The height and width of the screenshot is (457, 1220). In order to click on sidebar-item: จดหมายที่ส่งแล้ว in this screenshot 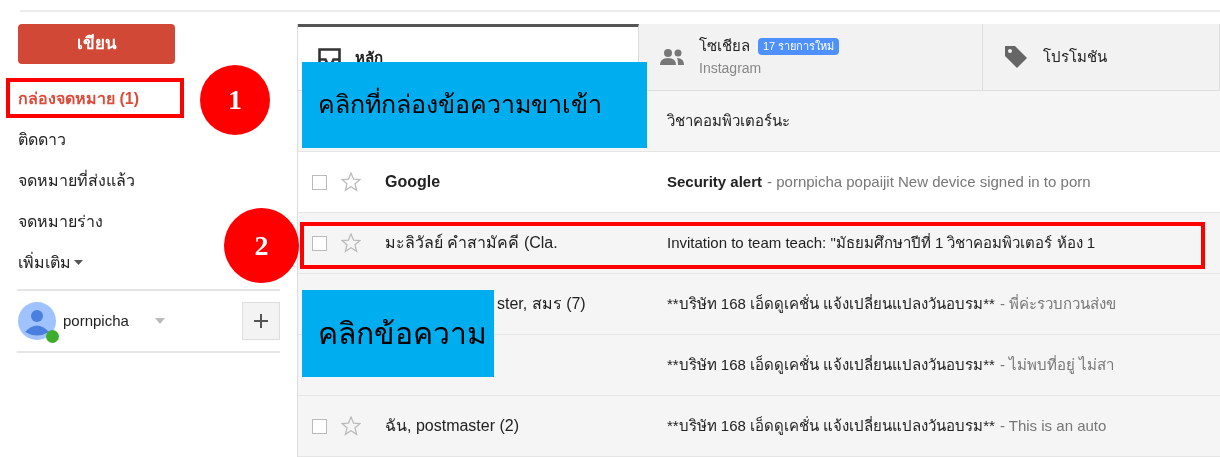, I will do `click(76, 180)`.